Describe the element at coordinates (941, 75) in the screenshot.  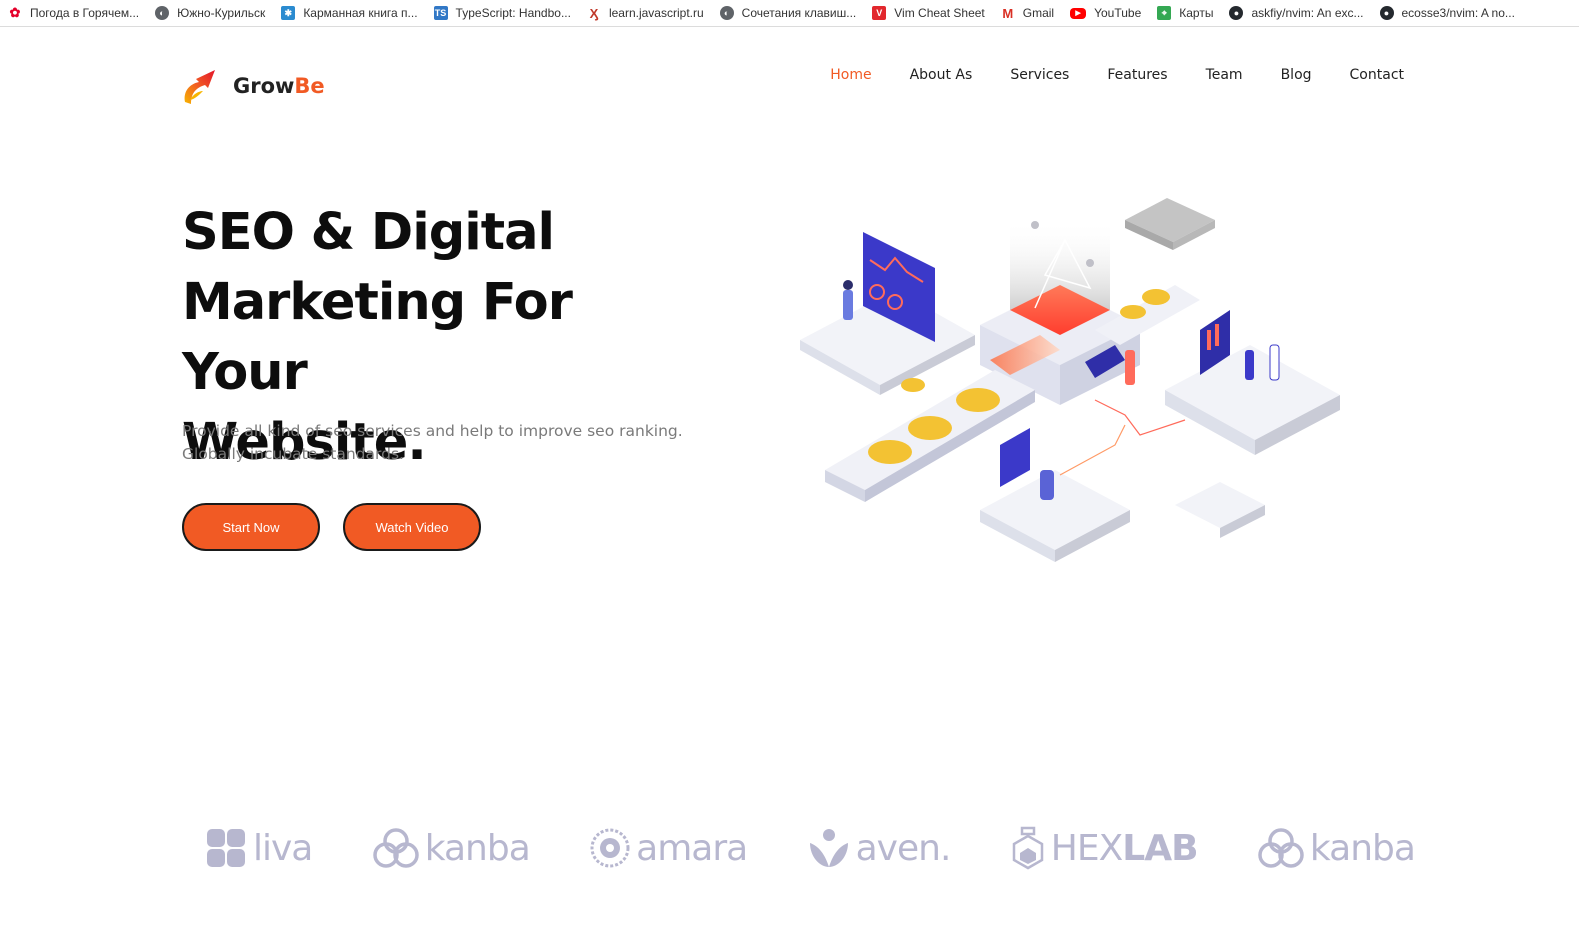
I see `nav-about: About As` at that location.